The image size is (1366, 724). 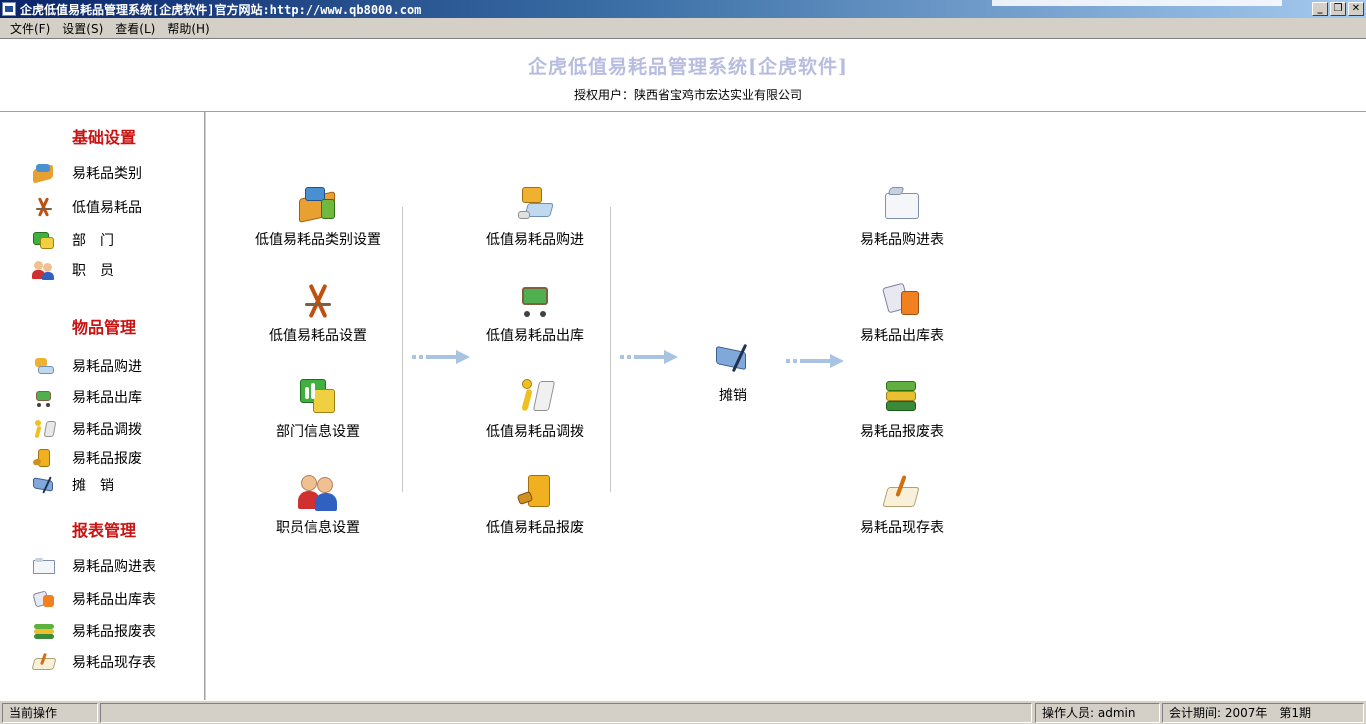 I want to click on flow-scrap-report: 易耗品报废表, so click(x=902, y=409).